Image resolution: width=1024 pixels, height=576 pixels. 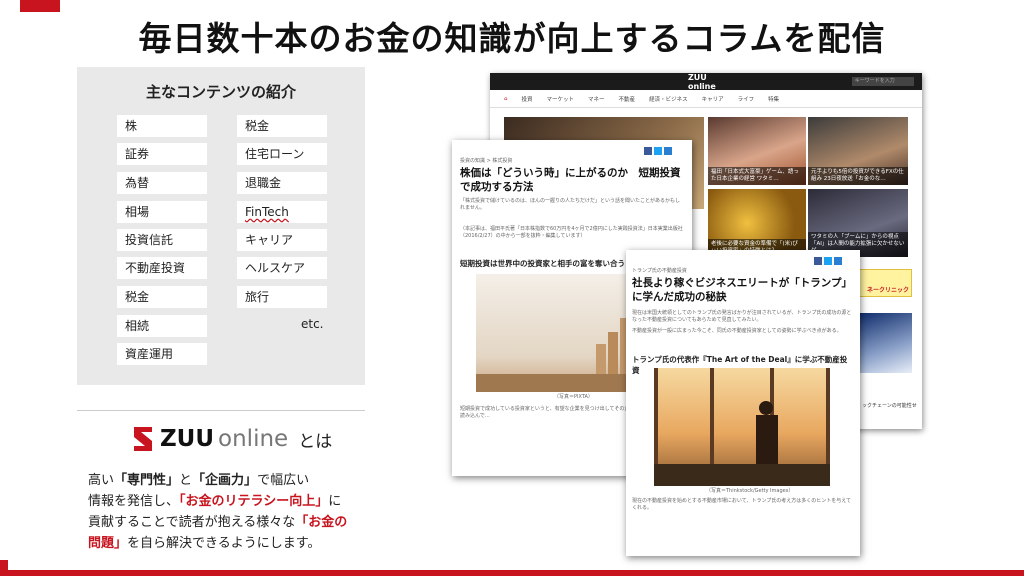 I want to click on article-crumb: 投資の知識 > 株式投資, so click(x=486, y=161).